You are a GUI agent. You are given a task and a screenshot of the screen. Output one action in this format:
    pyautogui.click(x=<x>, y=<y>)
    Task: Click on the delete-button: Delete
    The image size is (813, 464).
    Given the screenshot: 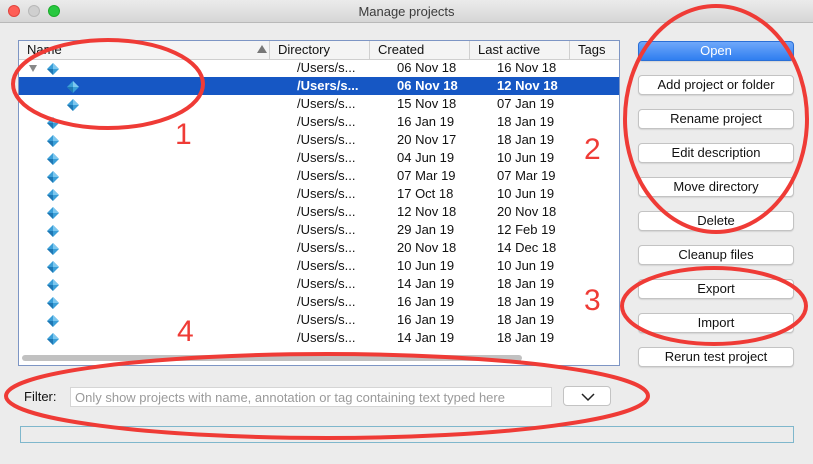 What is the action you would take?
    pyautogui.click(x=716, y=221)
    